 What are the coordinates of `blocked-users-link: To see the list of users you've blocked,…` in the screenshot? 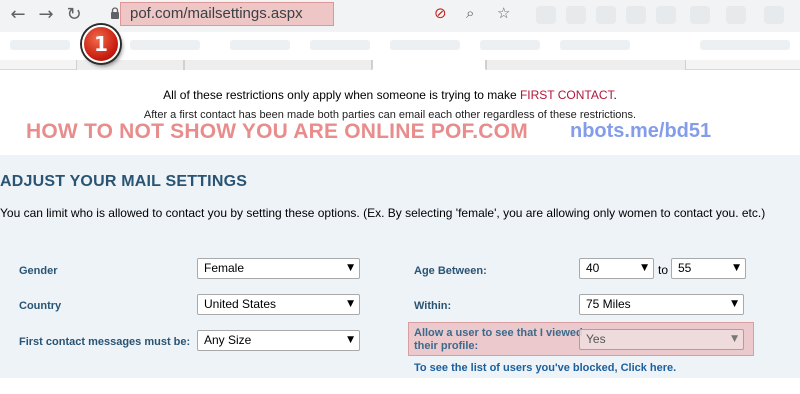 It's located at (545, 368).